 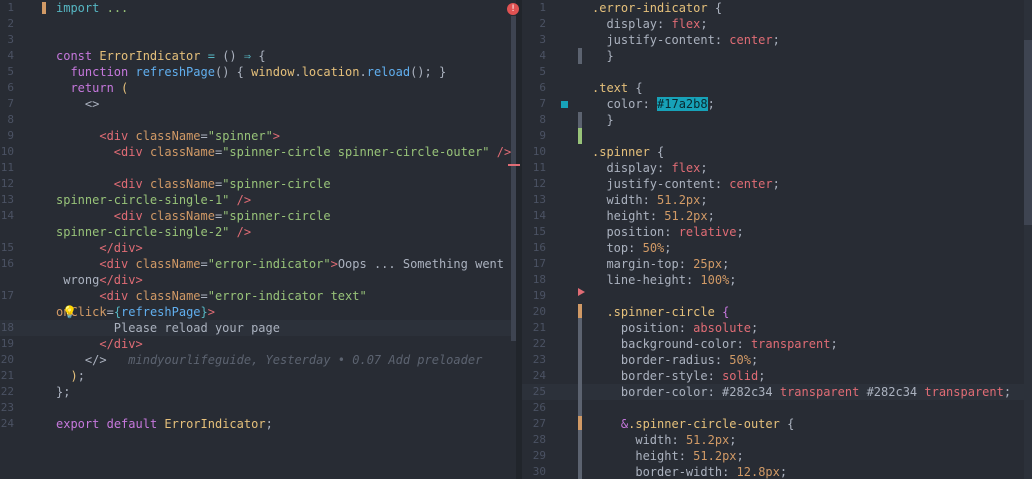 I want to click on code-line: 2, so click(x=258, y=24).